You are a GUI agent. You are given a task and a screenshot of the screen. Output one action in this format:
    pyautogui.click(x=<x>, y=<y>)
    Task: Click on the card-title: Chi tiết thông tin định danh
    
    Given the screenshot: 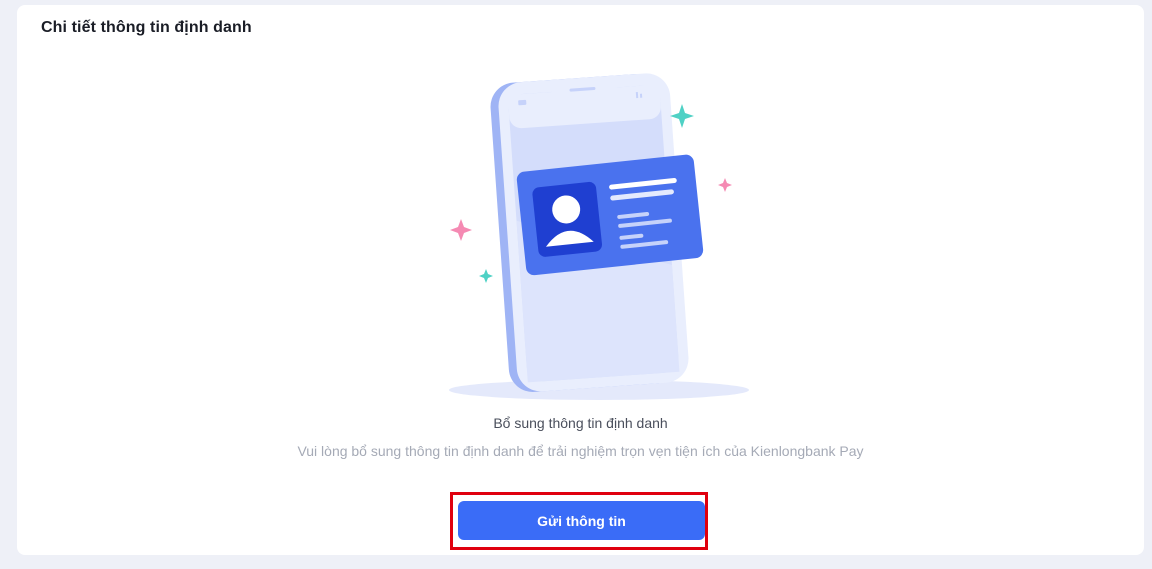 What is the action you would take?
    pyautogui.click(x=146, y=27)
    